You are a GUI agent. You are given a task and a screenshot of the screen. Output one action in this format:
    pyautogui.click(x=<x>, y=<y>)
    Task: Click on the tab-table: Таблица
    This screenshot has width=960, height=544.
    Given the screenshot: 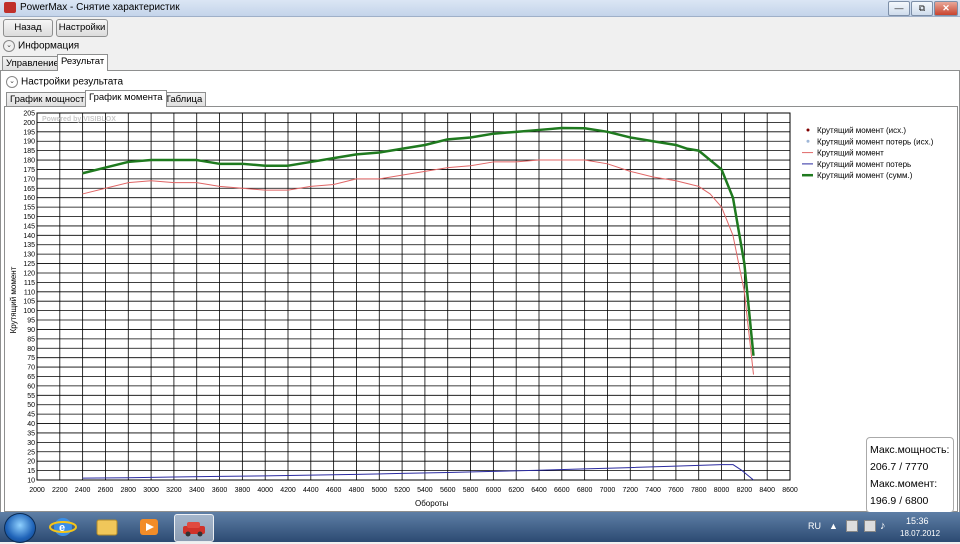 What is the action you would take?
    pyautogui.click(x=184, y=99)
    